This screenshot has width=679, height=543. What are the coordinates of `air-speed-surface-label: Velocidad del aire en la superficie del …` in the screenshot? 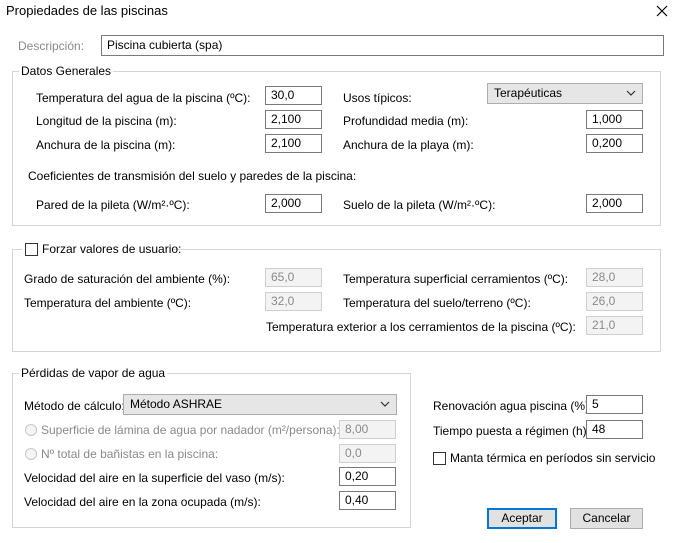 It's located at (154, 478).